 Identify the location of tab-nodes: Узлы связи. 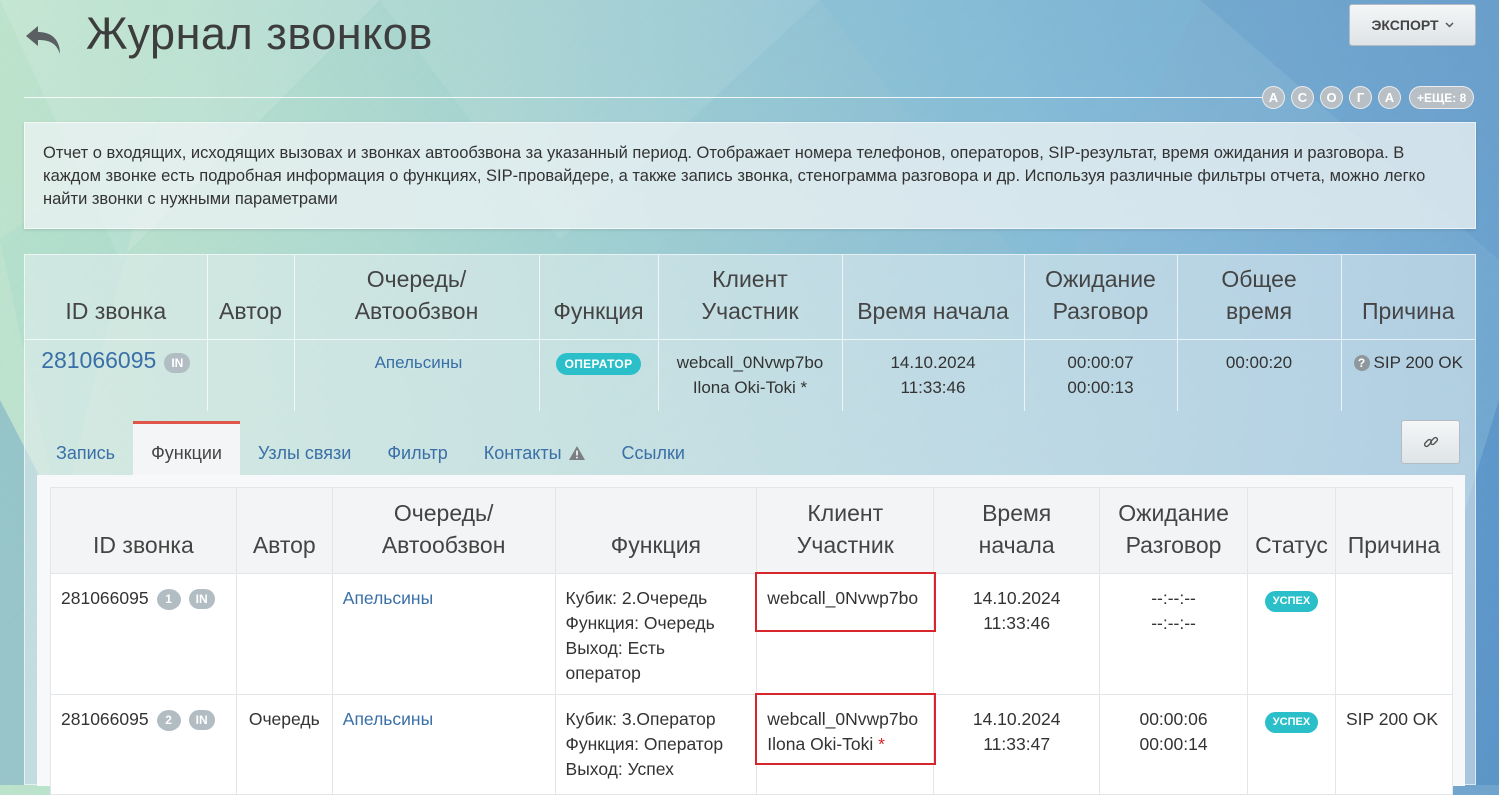
(304, 448).